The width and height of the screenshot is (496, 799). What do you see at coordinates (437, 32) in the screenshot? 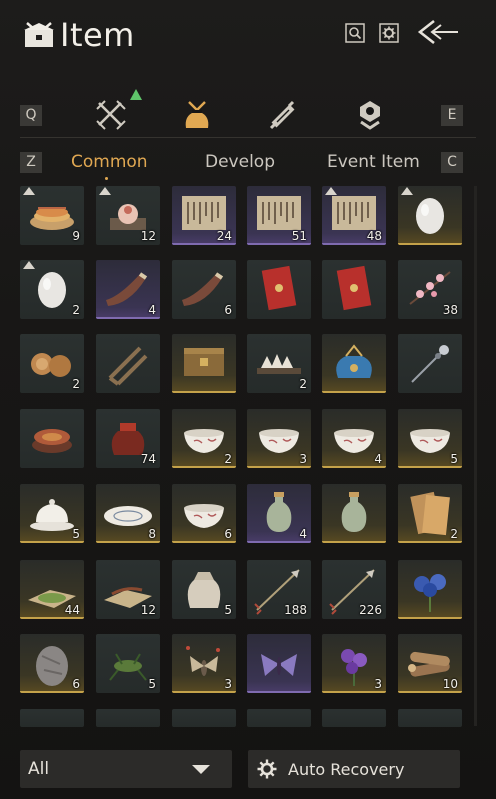
I see `back-button` at bounding box center [437, 32].